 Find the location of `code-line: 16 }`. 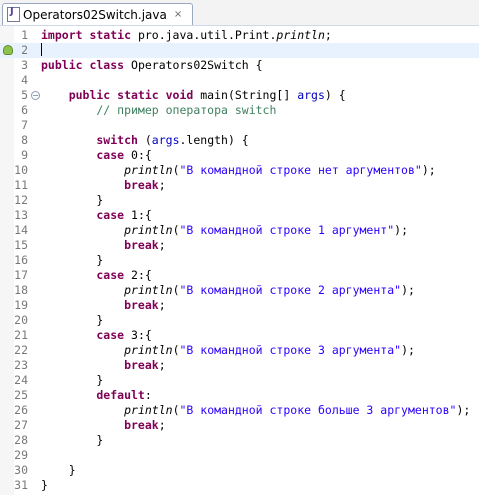

code-line: 16 } is located at coordinates (239, 260).